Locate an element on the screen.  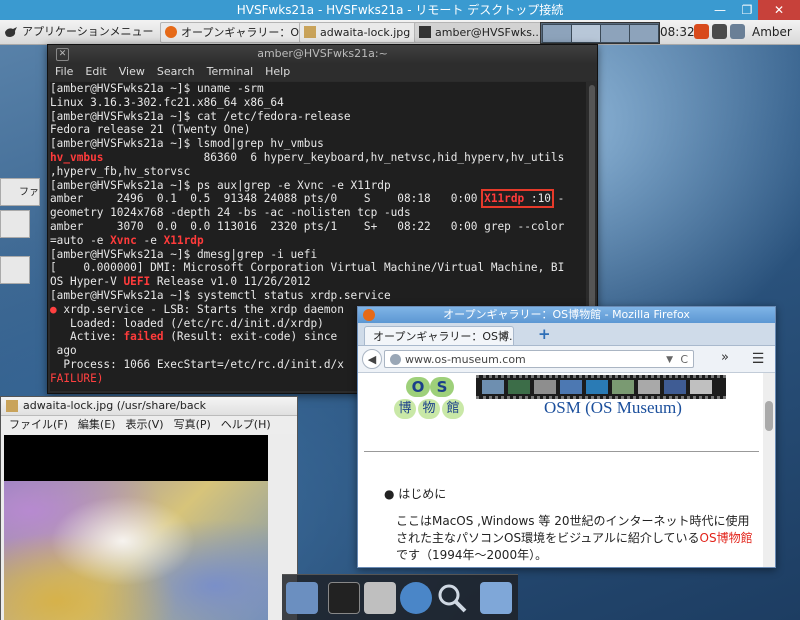
terminal-text: Active: is located at coordinates (87, 337).